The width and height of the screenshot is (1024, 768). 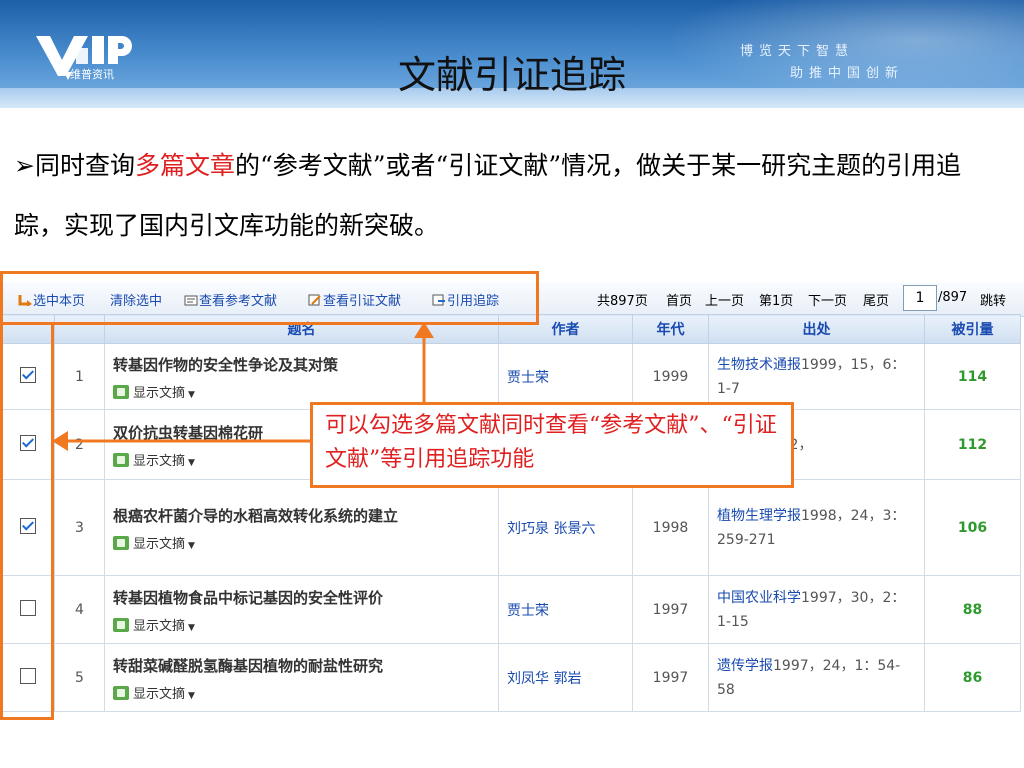 I want to click on edit-document-icon, so click(x=314, y=300).